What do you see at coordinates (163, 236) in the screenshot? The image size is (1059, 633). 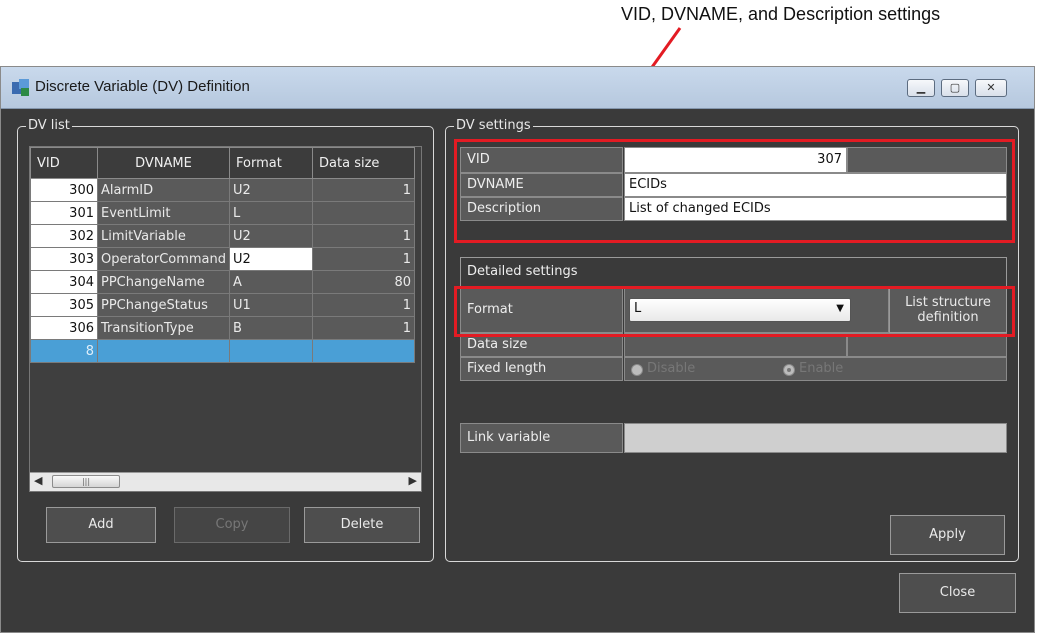 I see `cell-dvname: LimitVariable` at bounding box center [163, 236].